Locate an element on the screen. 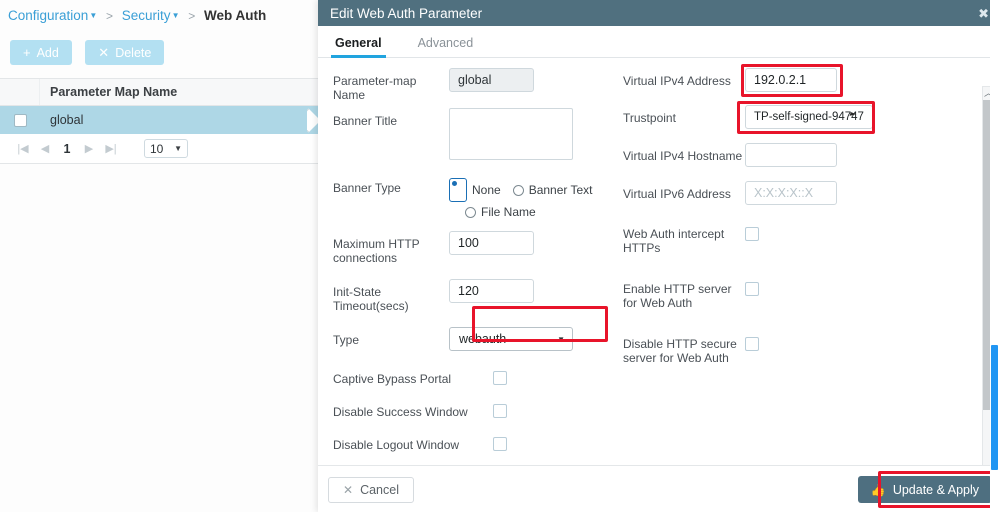 This screenshot has height=512, width=999. label-disable-success-window: Disable Success Window is located at coordinates (400, 412).